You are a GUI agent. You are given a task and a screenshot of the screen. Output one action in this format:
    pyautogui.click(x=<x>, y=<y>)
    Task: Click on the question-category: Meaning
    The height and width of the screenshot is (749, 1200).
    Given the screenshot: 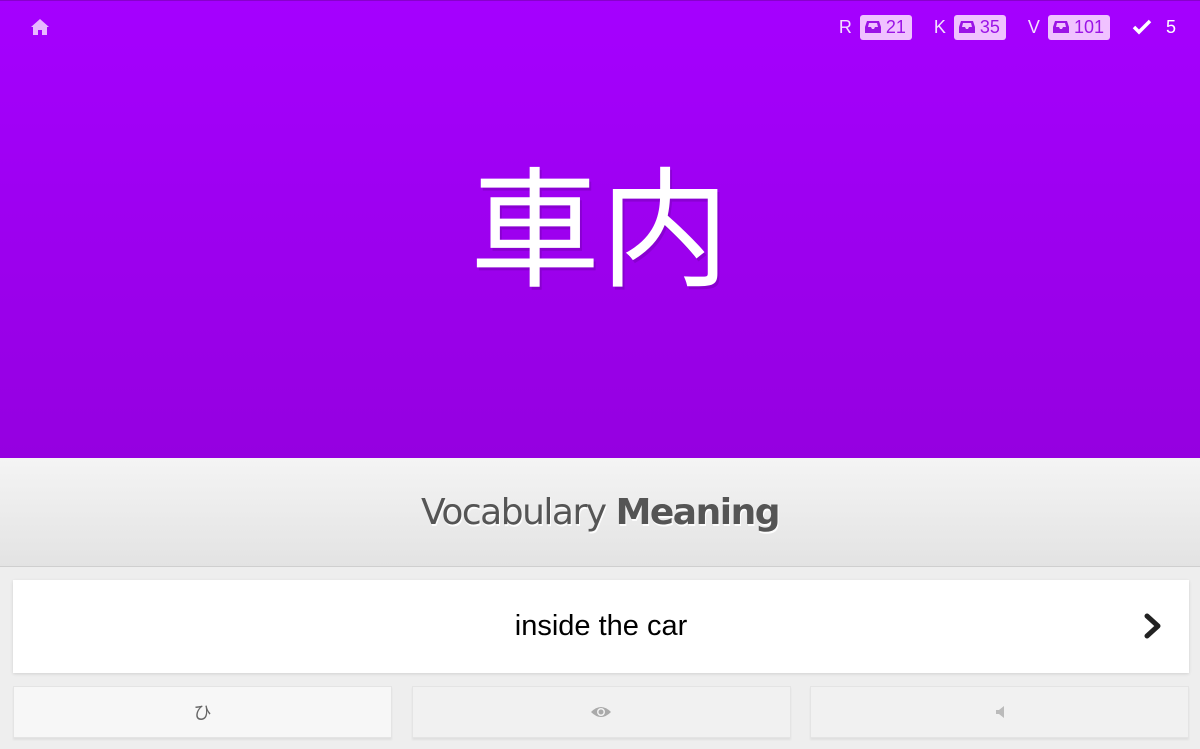 What is the action you would take?
    pyautogui.click(x=698, y=512)
    